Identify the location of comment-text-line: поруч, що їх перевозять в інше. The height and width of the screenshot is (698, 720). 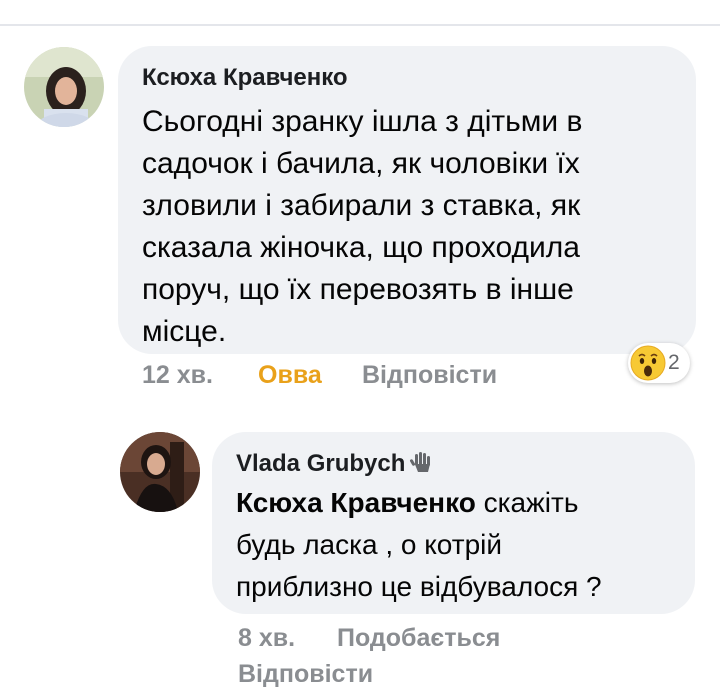
(358, 289).